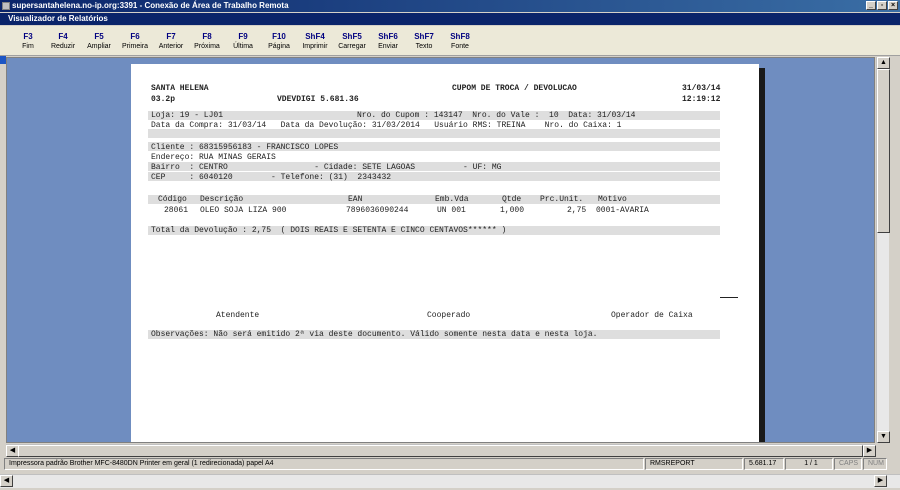  Describe the element at coordinates (271, 177) in the screenshot. I see `zip-phone-line: CEP : 6040120 - Telefone: (31) 2343432` at that location.